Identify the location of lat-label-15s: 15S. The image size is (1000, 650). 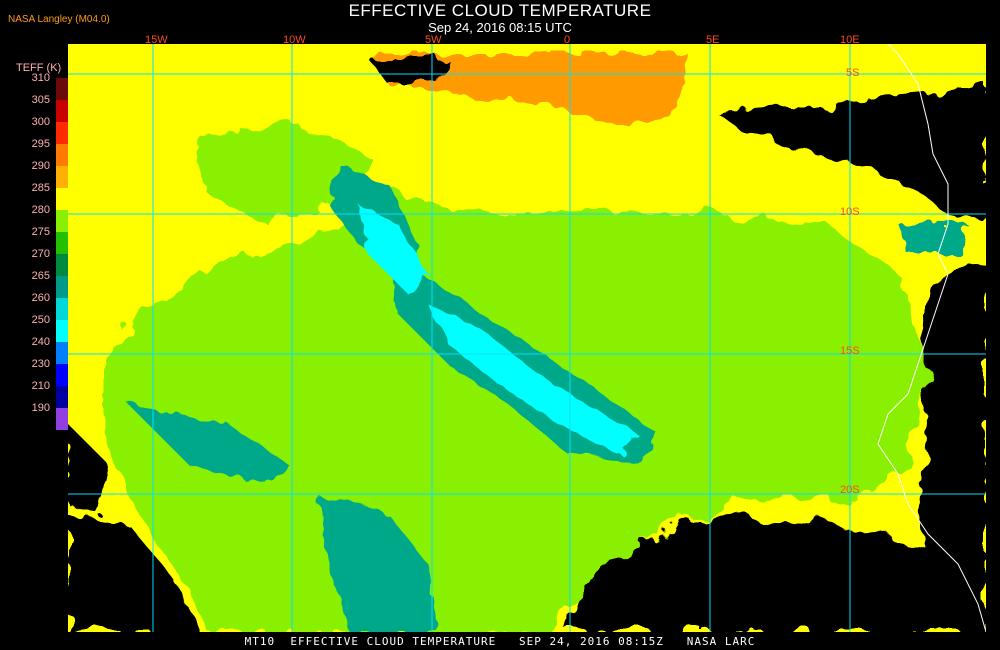
(850, 351).